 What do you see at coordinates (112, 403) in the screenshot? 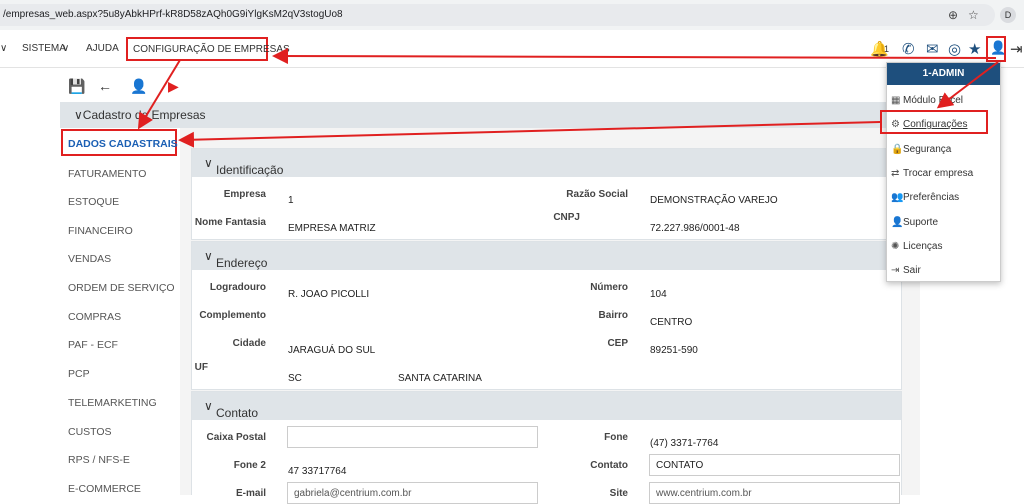
I see `nav-item-telemarketing: TELEMARKETING` at bounding box center [112, 403].